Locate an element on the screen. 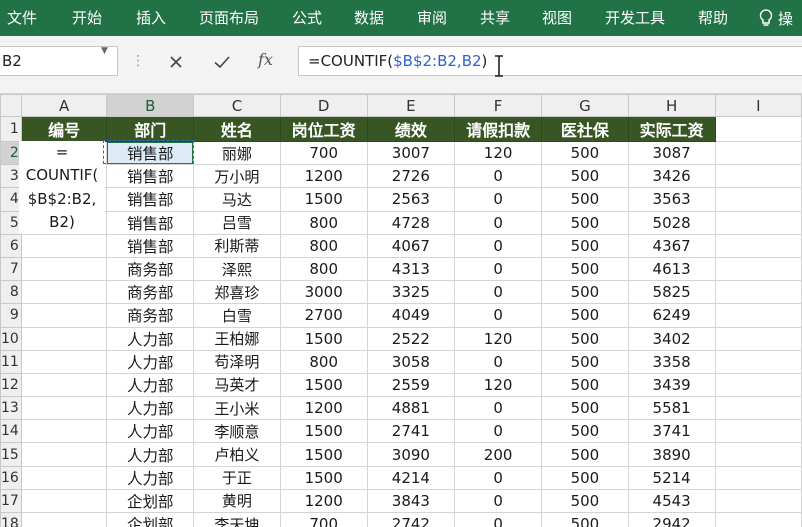 This screenshot has width=802, height=527. row-header: 1 is located at coordinates (11, 129).